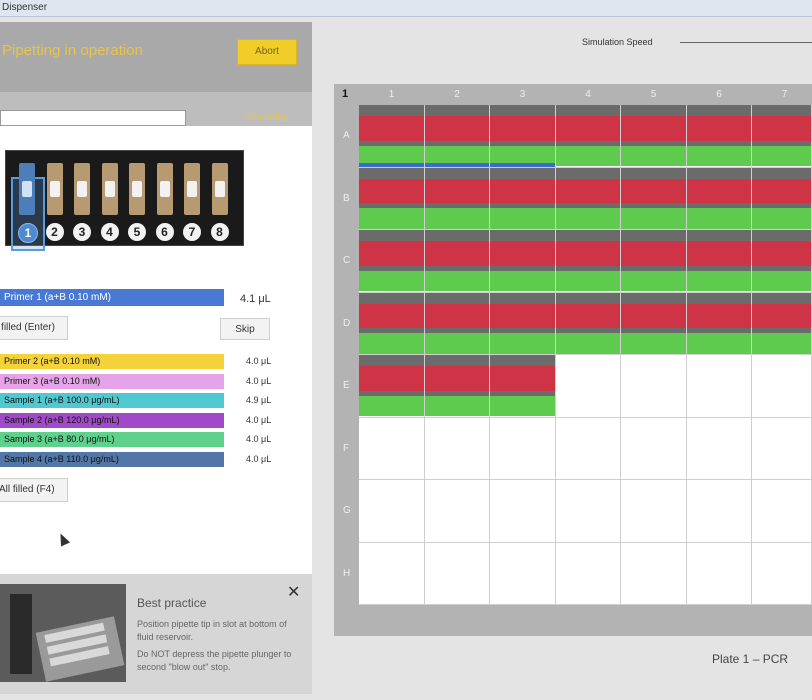 The width and height of the screenshot is (812, 700). What do you see at coordinates (245, 329) in the screenshot?
I see `skip-button: Skip` at bounding box center [245, 329].